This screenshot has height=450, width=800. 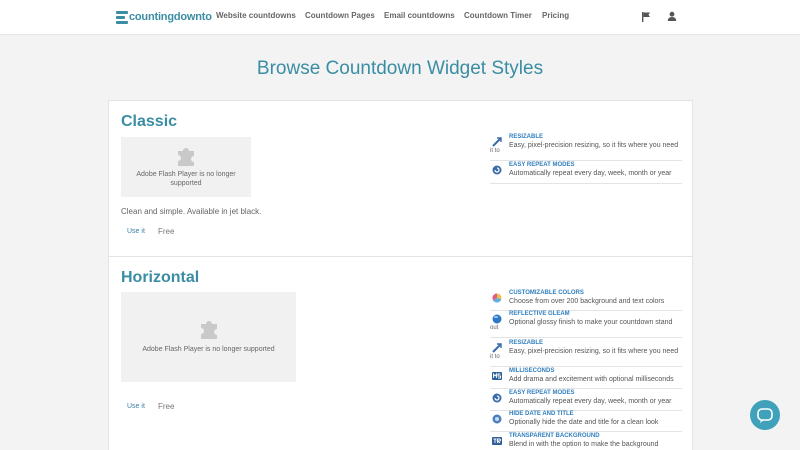 What do you see at coordinates (539, 314) in the screenshot?
I see `feature-name: REFLECTIVE GLEAM` at bounding box center [539, 314].